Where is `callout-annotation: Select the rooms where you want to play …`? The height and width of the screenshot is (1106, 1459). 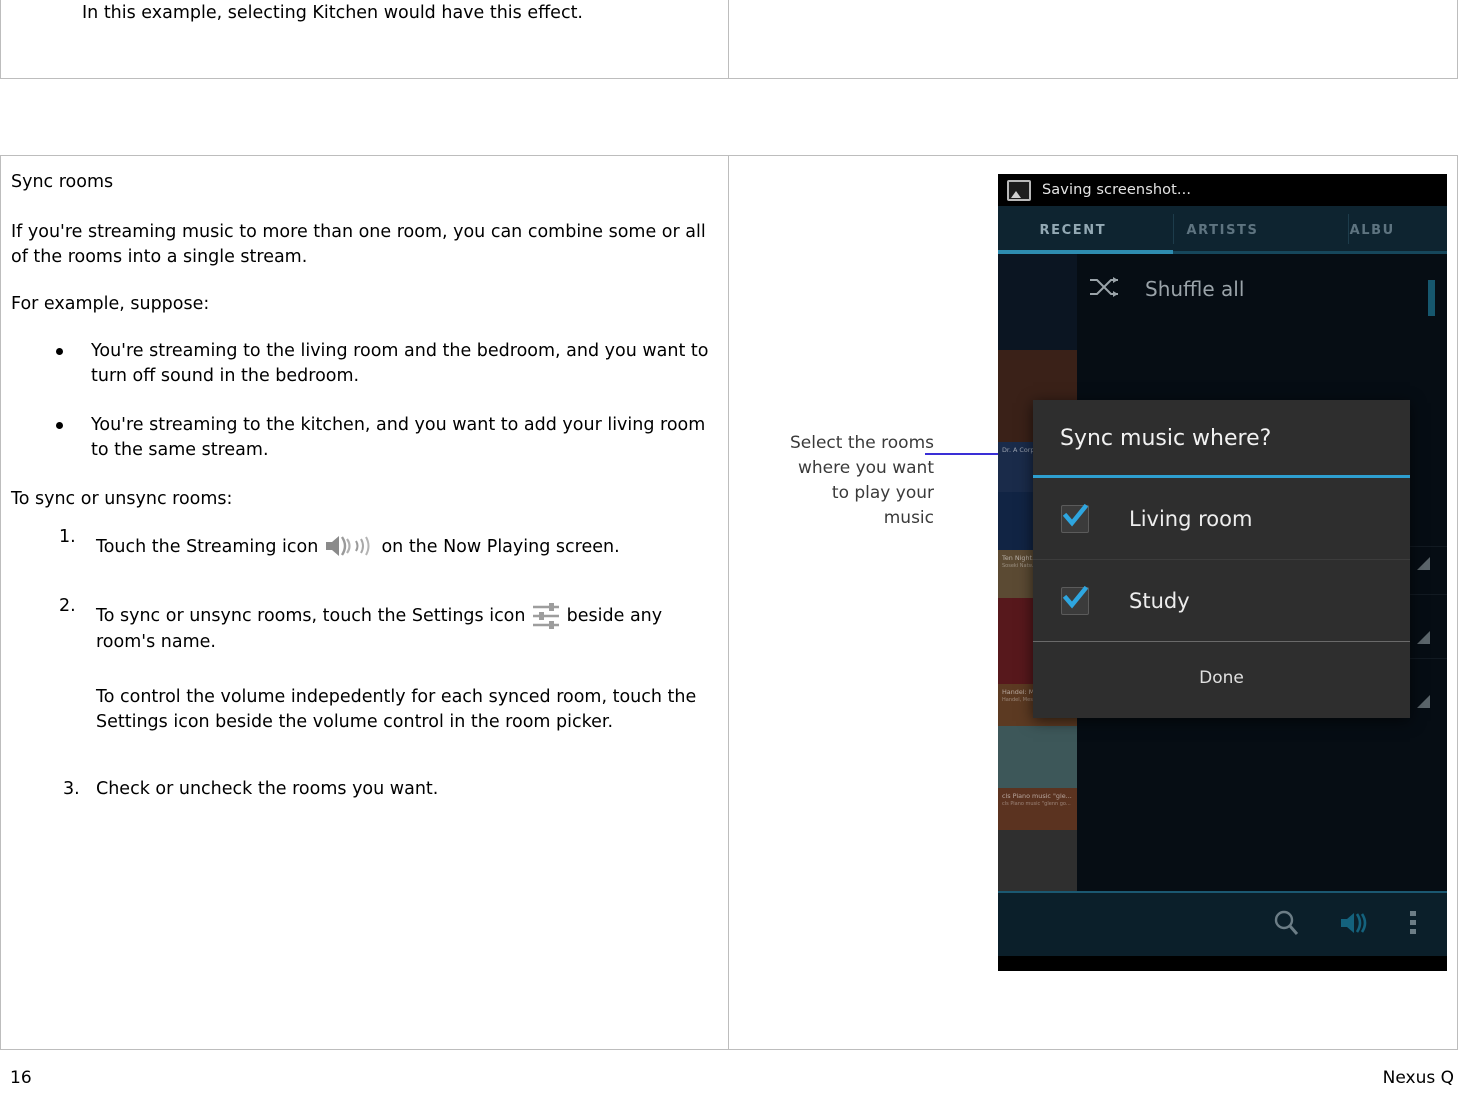
callout-annotation: Select the rooms where you want to play … is located at coordinates (841, 481).